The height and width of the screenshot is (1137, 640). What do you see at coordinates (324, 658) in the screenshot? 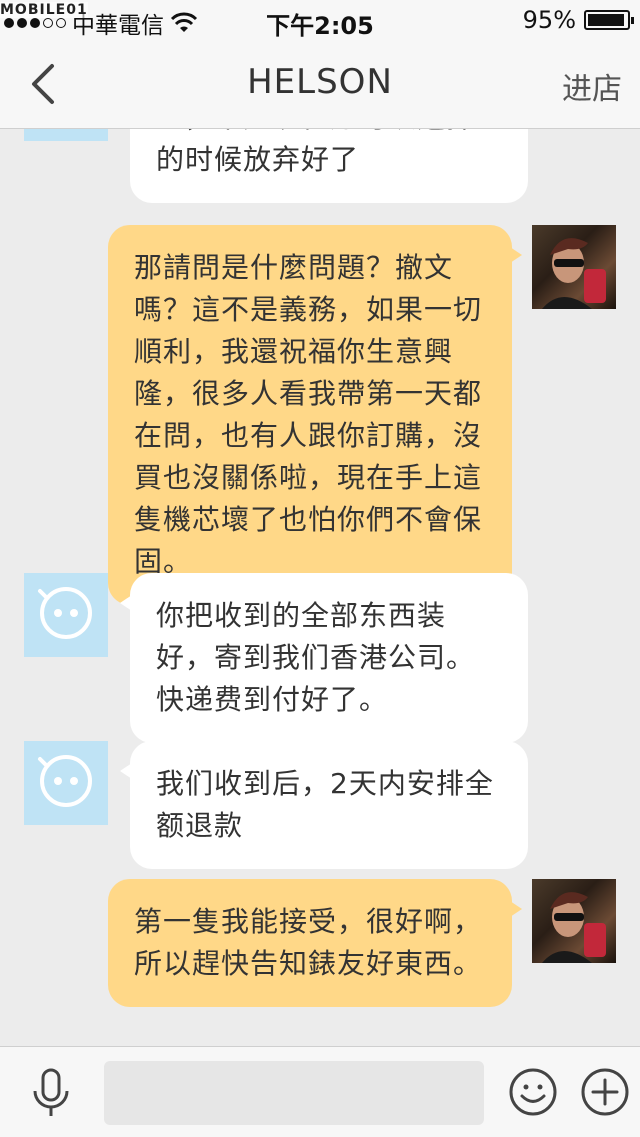
I see `message-bubble-incoming: 你把收到的全部东西装好，寄到我们香港公司。快递费到付好了。` at bounding box center [324, 658].